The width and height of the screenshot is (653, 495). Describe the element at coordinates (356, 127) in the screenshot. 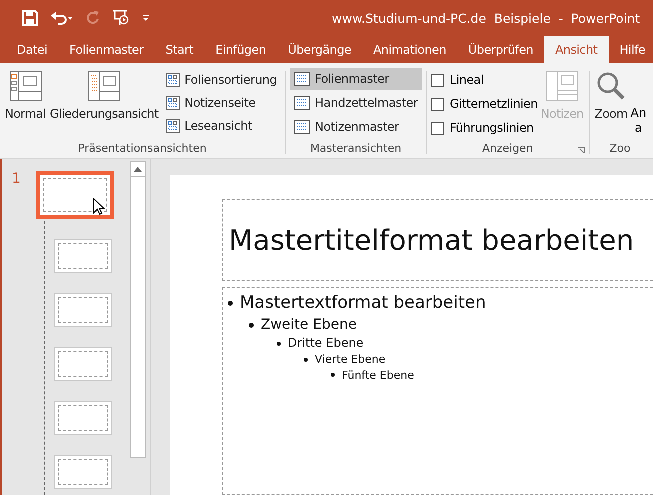

I see `master-view-button: Notizenmaster` at that location.